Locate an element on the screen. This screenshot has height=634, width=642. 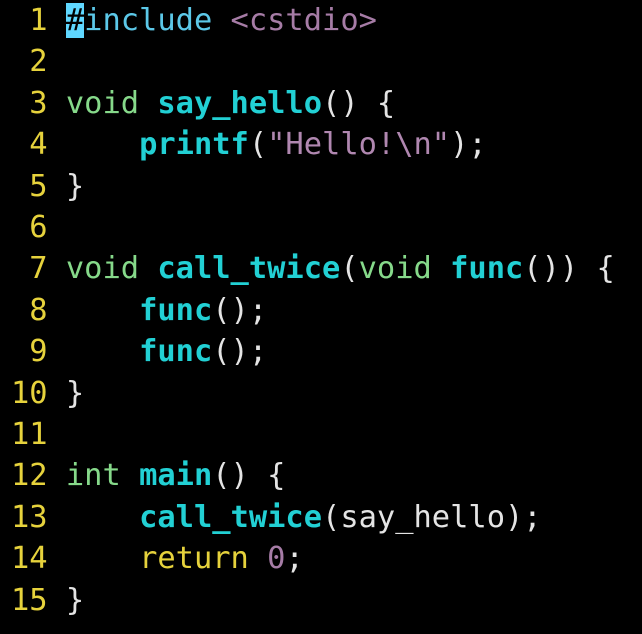
line-number: 14 is located at coordinates (29, 559).